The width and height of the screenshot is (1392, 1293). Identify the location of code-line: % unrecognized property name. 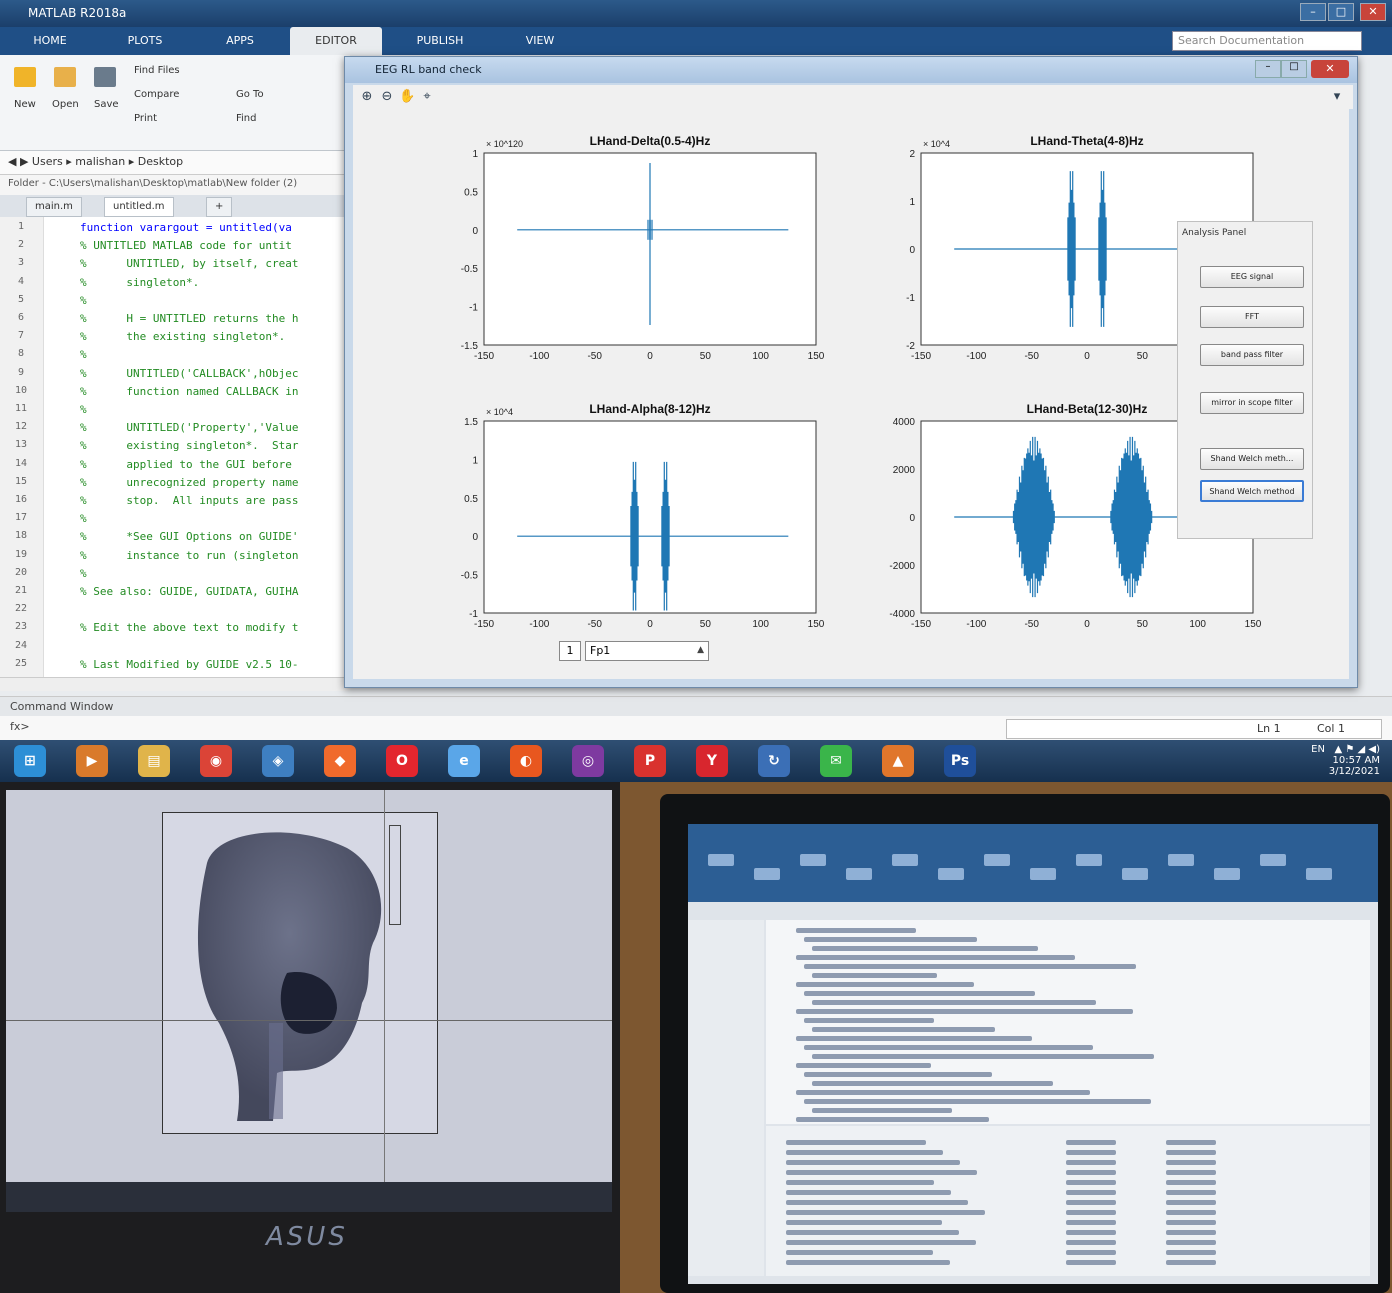
(189, 482).